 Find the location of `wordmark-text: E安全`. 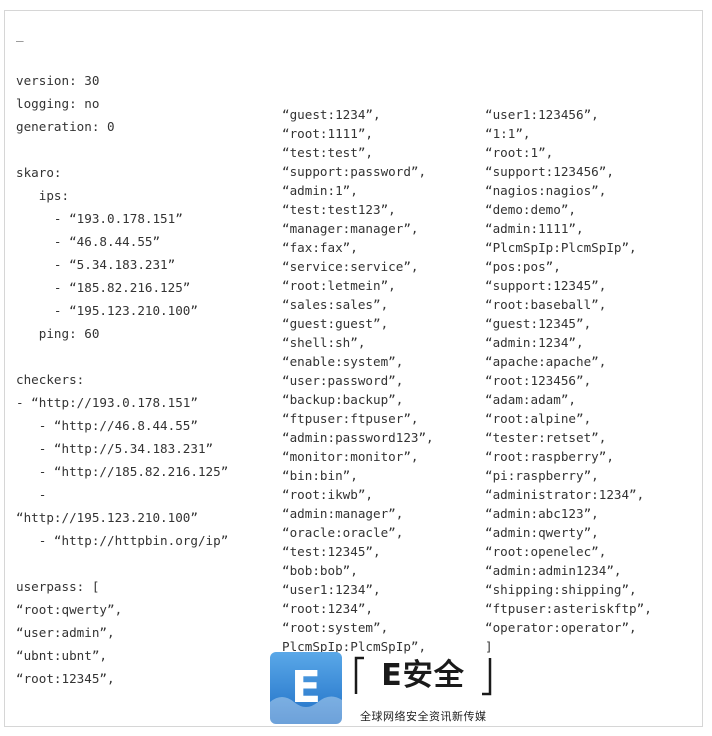

wordmark-text: E安全 is located at coordinates (423, 675).